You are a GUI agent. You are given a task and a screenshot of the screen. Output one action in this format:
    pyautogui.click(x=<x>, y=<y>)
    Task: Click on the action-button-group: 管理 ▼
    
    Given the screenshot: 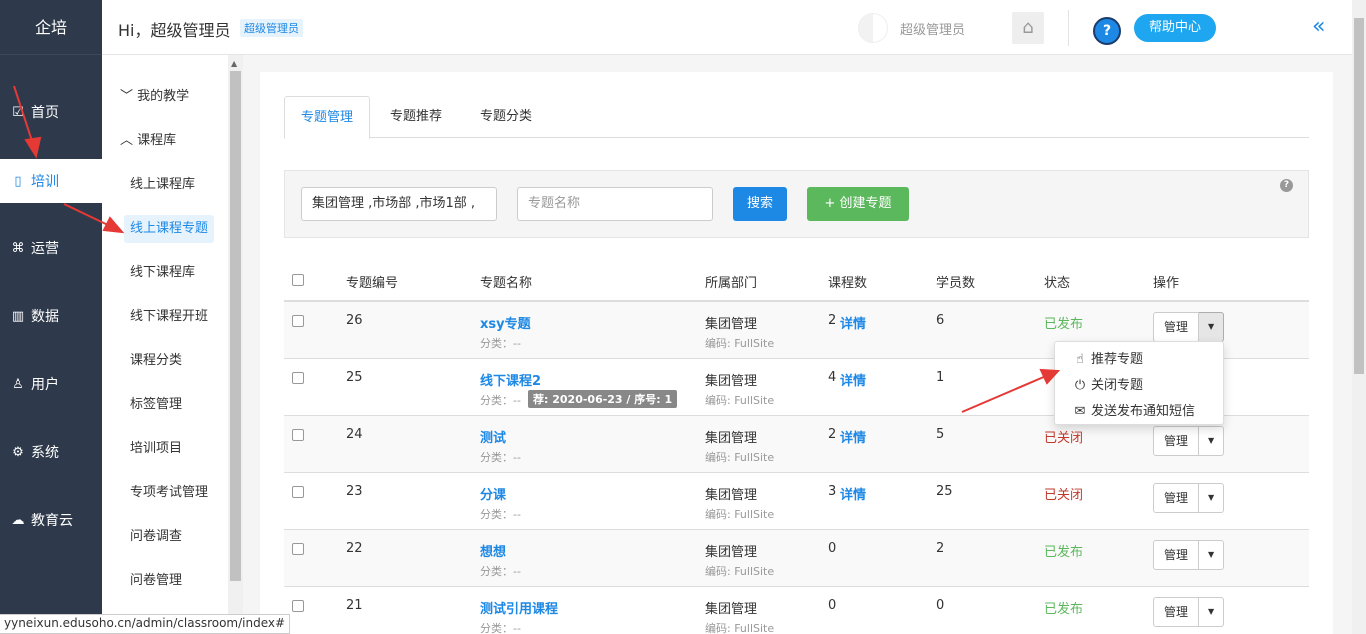 What is the action you would take?
    pyautogui.click(x=1189, y=612)
    